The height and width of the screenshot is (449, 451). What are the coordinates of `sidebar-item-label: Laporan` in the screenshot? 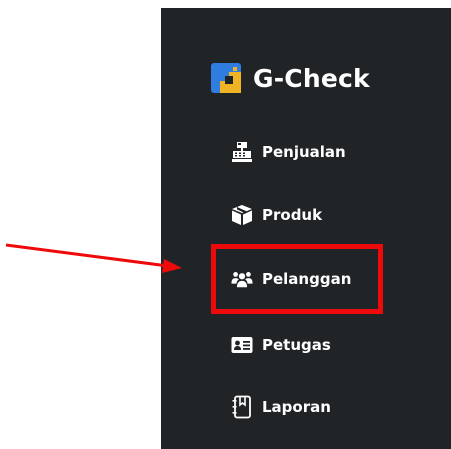 It's located at (296, 407).